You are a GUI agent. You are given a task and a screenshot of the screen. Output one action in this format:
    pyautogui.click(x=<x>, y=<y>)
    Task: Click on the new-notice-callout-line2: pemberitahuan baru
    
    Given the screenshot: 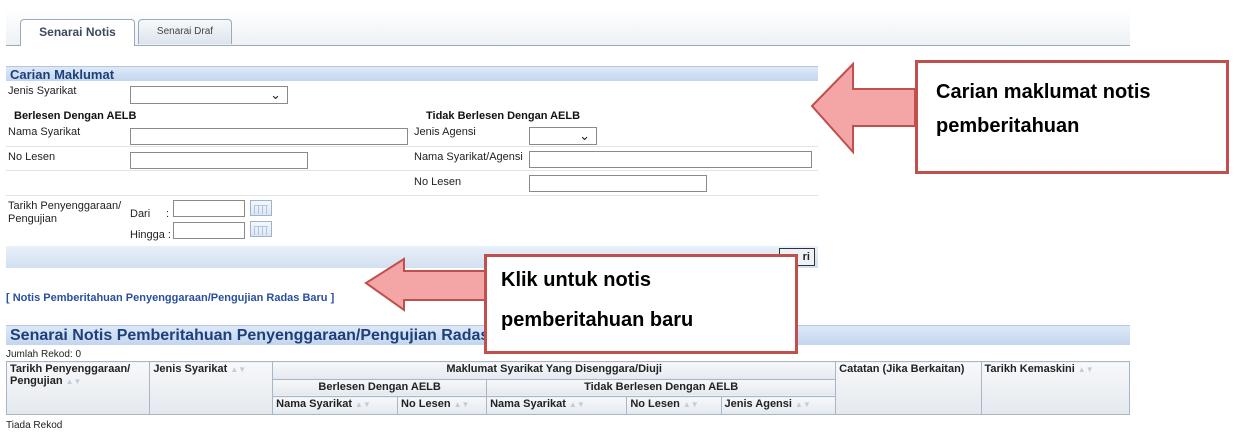 What is the action you would take?
    pyautogui.click(x=597, y=320)
    